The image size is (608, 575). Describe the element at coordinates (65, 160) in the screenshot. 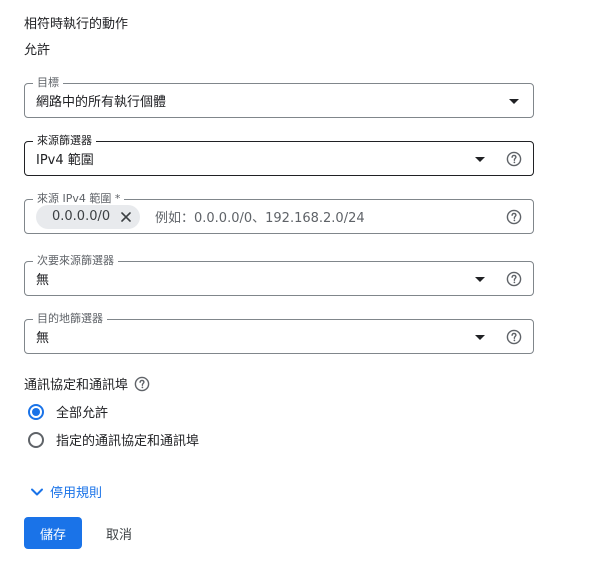

I see `source-filter-value: IPv4 範圍` at that location.